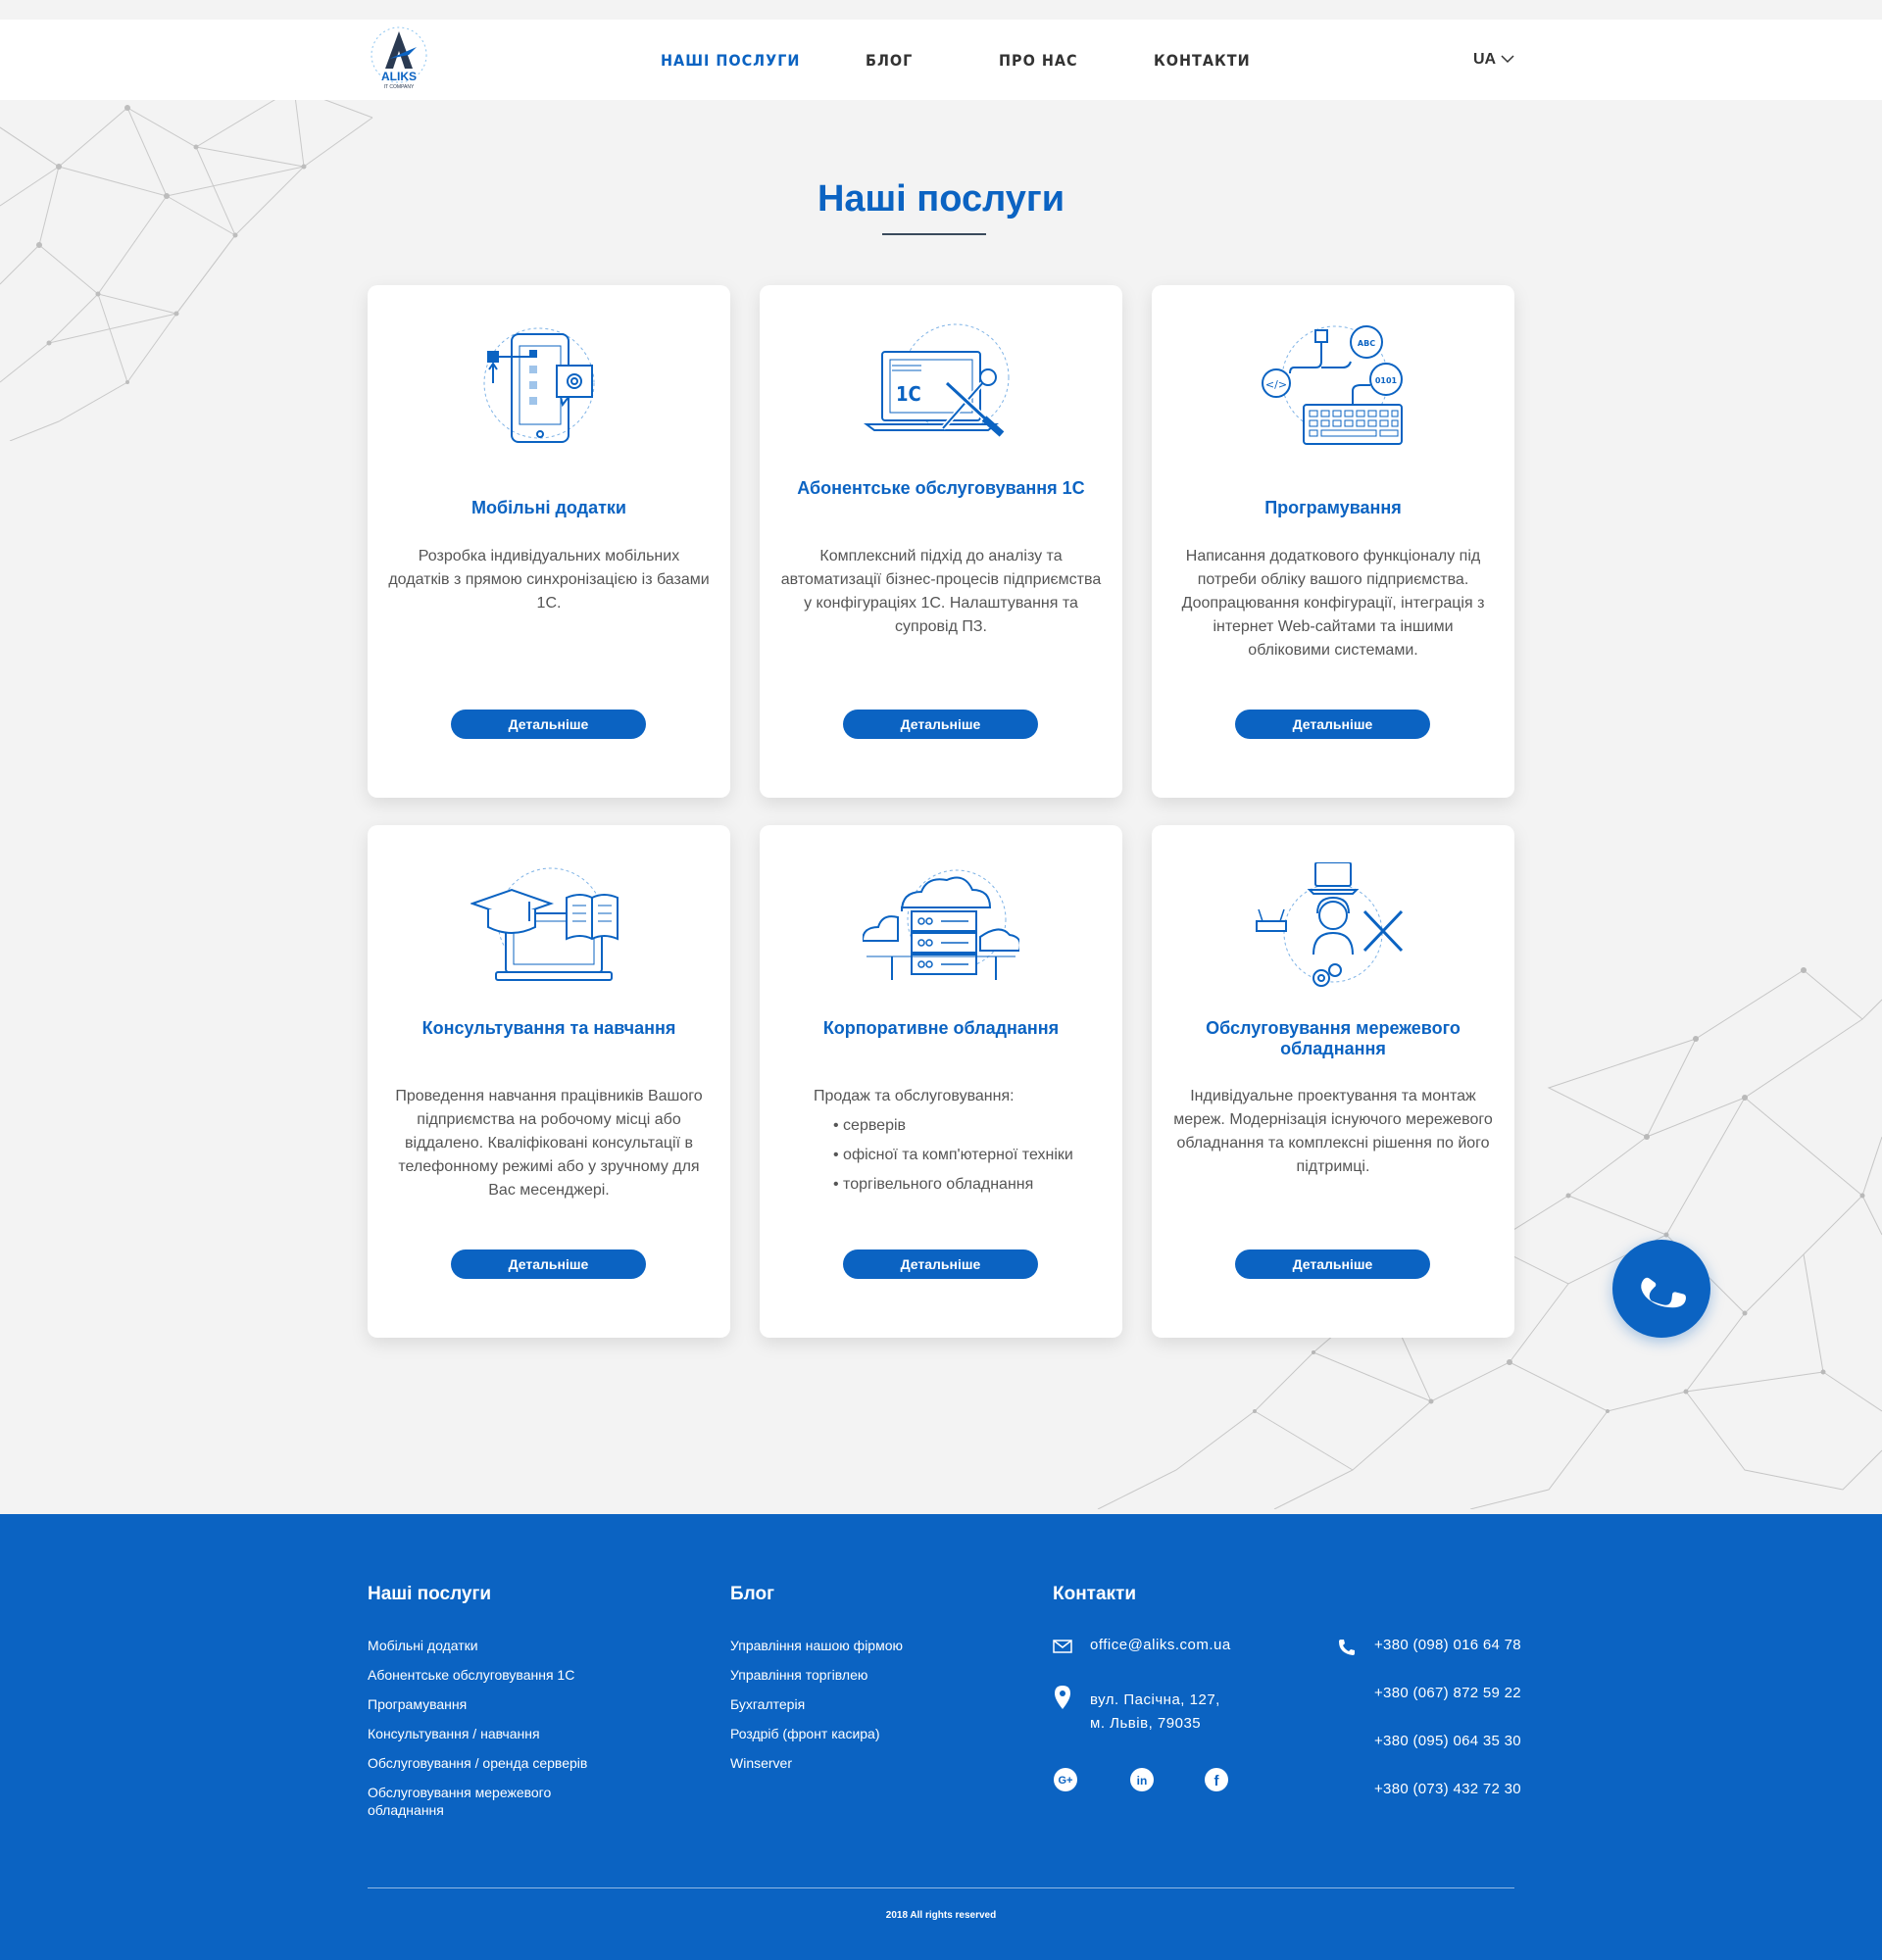 The width and height of the screenshot is (1882, 1960). Describe the element at coordinates (966, 1155) in the screenshot. I see `list-item: офісної та комп'ютерної техніки` at that location.